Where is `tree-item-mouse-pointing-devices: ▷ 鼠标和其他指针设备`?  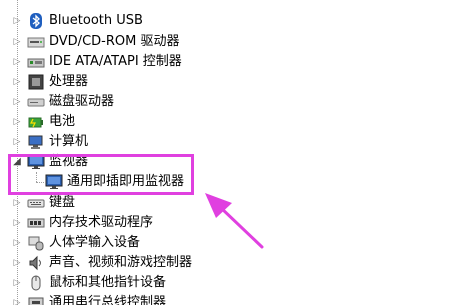
tree-item-mouse-pointing-devices: ▷ 鼠标和其他指针设备 is located at coordinates (150, 283).